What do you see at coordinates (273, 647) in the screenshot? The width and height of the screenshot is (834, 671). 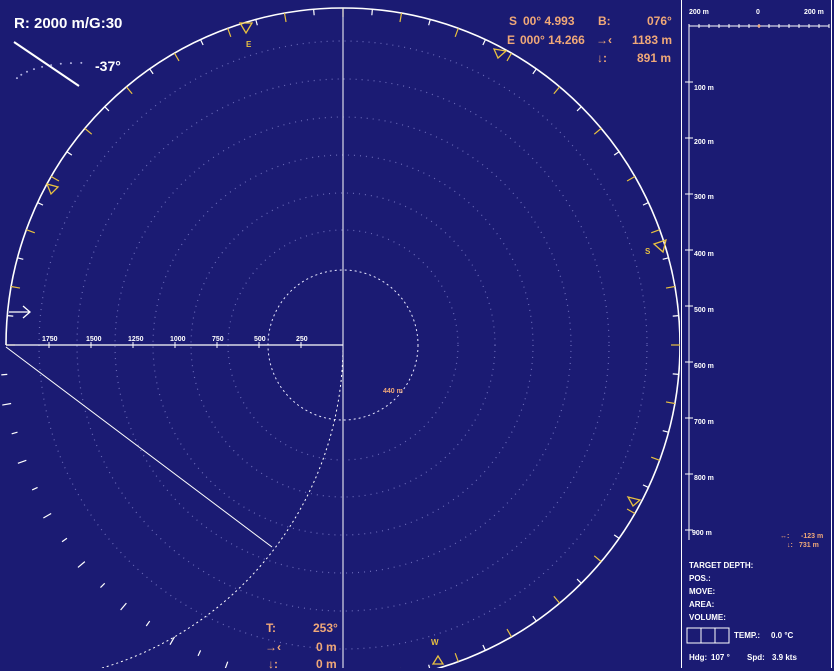 I see `target-horizontal-icon: →‹` at bounding box center [273, 647].